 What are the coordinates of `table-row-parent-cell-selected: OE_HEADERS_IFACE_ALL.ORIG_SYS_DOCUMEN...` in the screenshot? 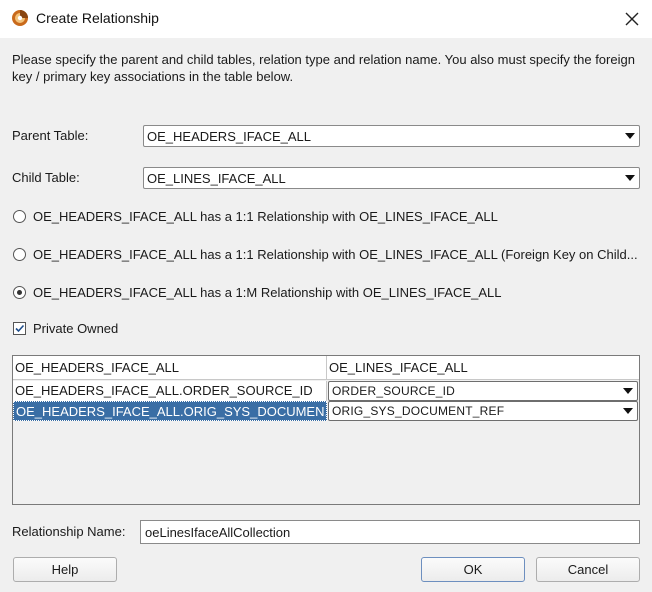 It's located at (170, 411).